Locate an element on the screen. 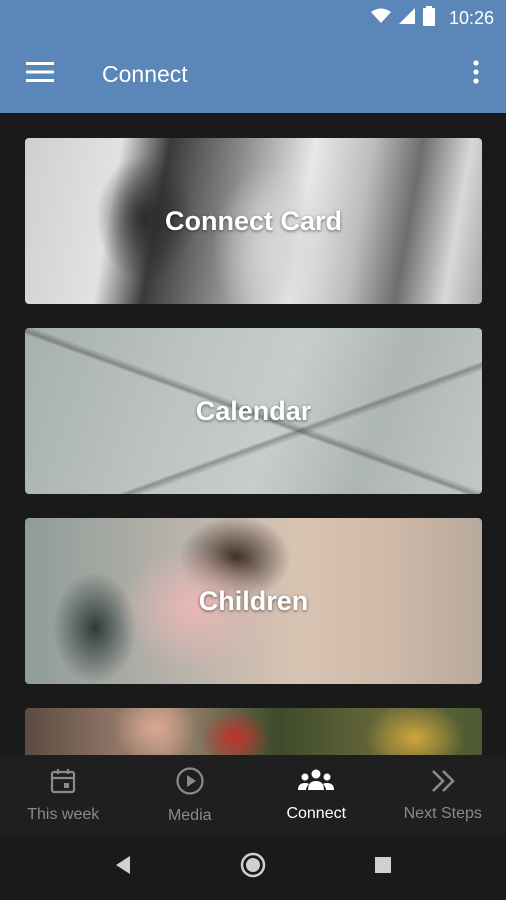  menu-button is located at coordinates (40, 74).